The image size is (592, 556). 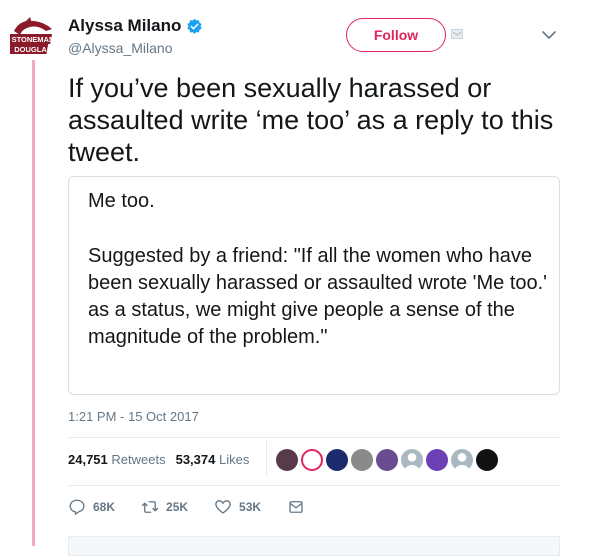 What do you see at coordinates (33, 49) in the screenshot?
I see `avatar-logo-line2: DOUGLAS` at bounding box center [33, 49].